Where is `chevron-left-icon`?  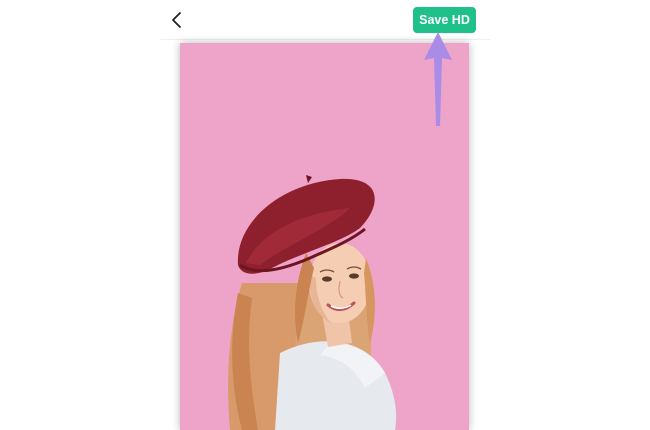
chevron-left-icon is located at coordinates (176, 20).